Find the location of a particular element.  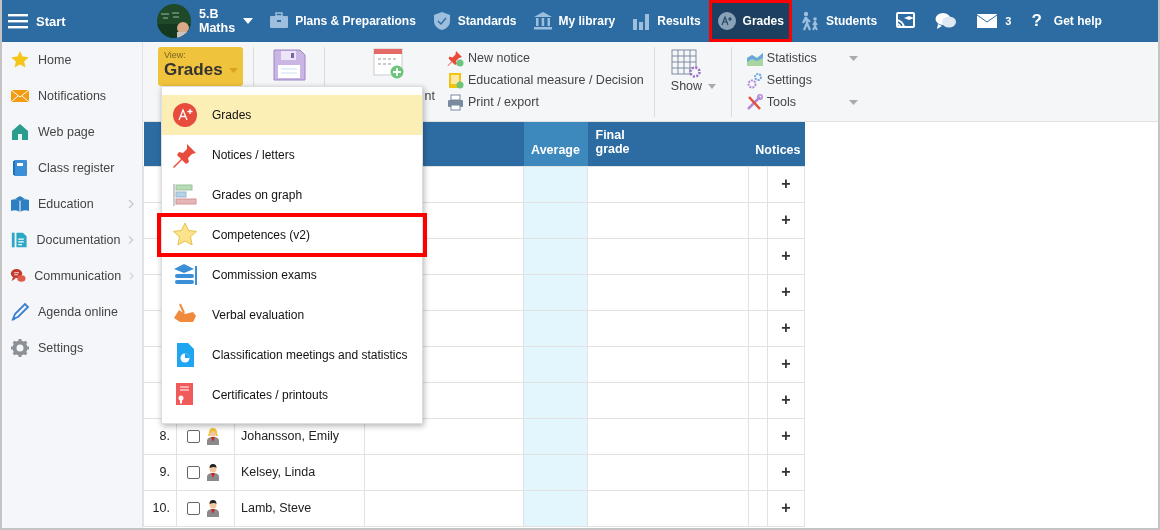

column-header: Notices is located at coordinates (776, 144).